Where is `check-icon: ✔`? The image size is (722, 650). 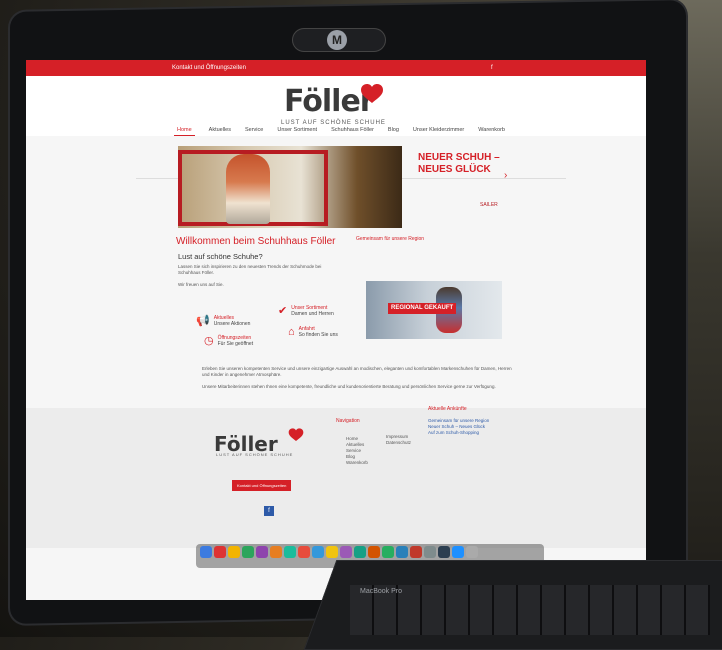 check-icon: ✔ is located at coordinates (283, 311).